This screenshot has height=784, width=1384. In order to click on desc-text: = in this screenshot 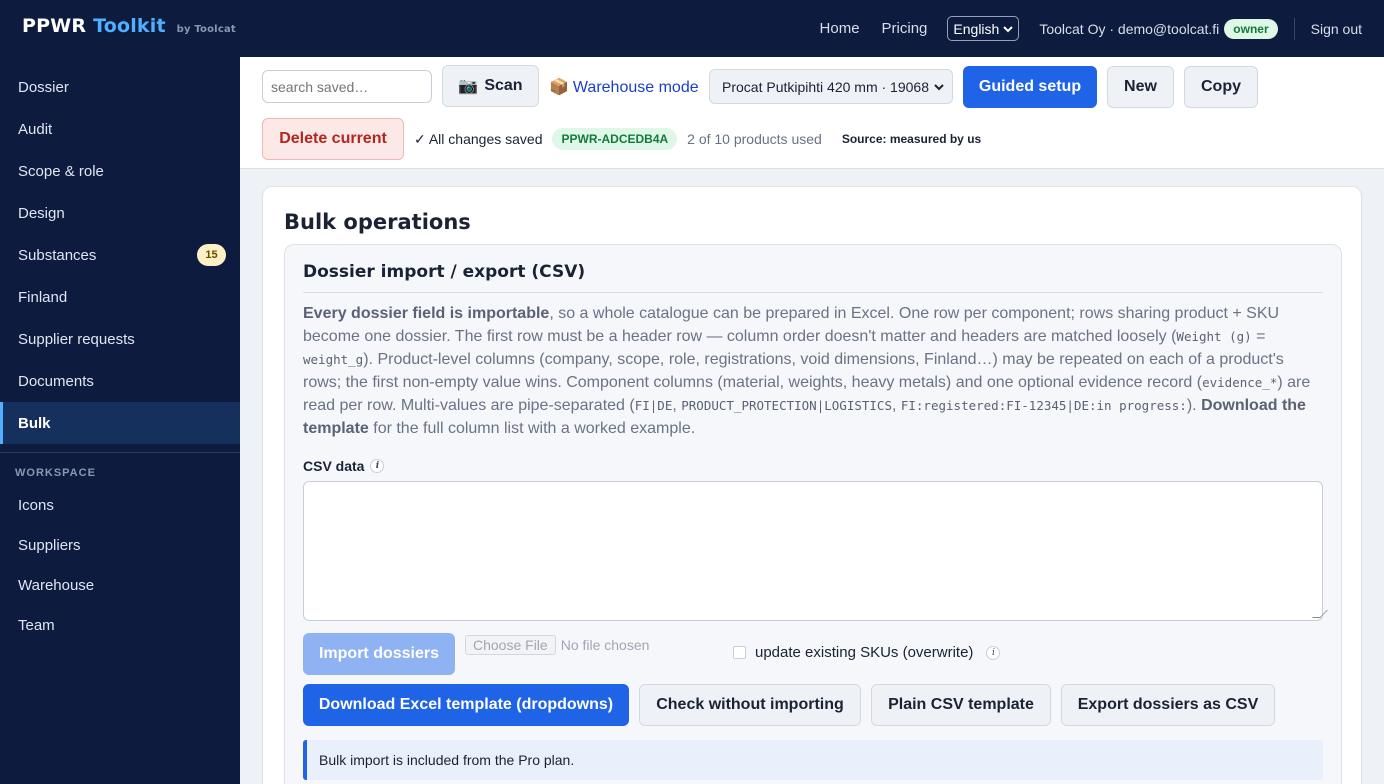, I will do `click(1258, 336)`.